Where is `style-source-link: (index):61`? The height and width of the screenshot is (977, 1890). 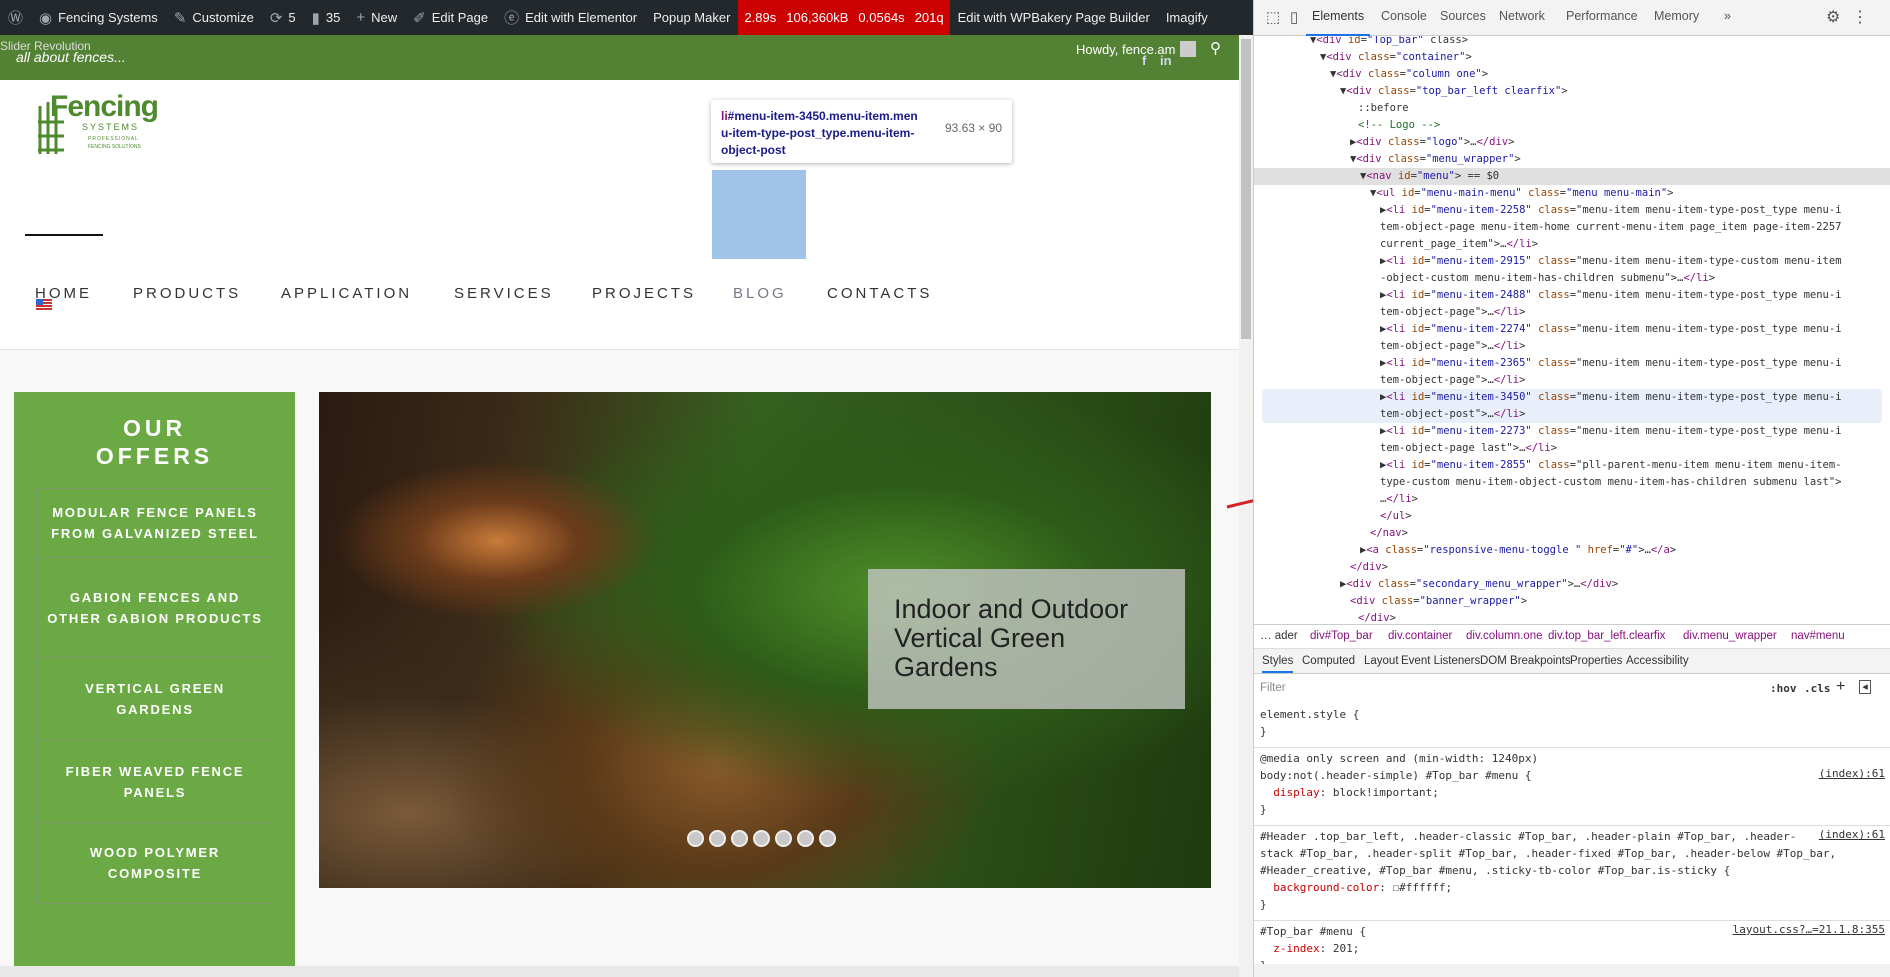
style-source-link: (index):61 is located at coordinates (1852, 773).